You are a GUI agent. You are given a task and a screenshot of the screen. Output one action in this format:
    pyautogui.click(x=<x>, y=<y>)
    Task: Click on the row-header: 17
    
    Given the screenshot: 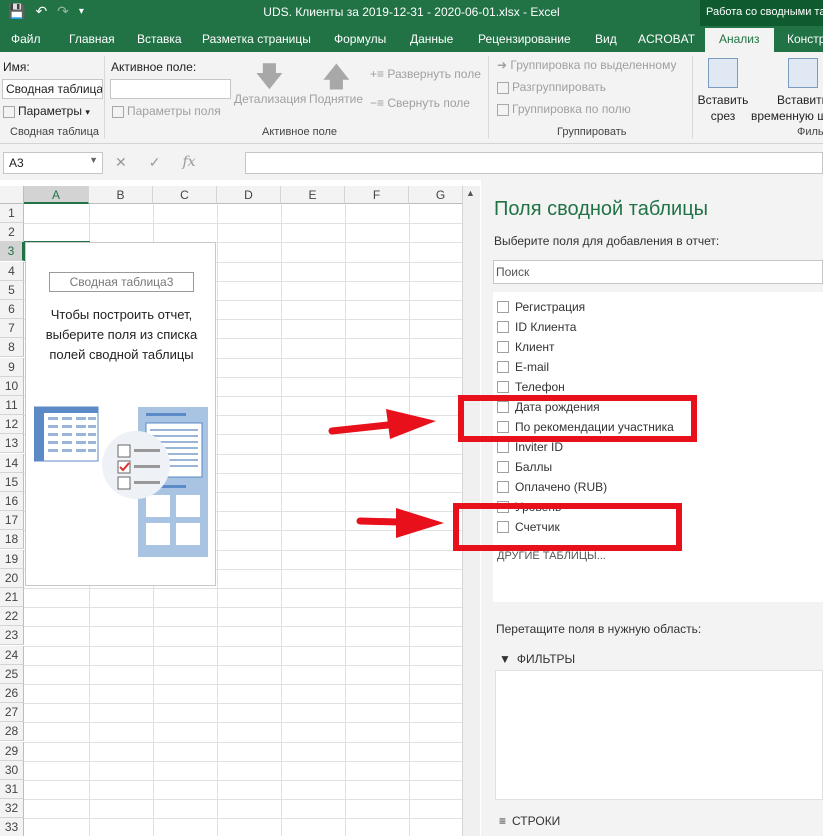 What is the action you would take?
    pyautogui.click(x=12, y=521)
    